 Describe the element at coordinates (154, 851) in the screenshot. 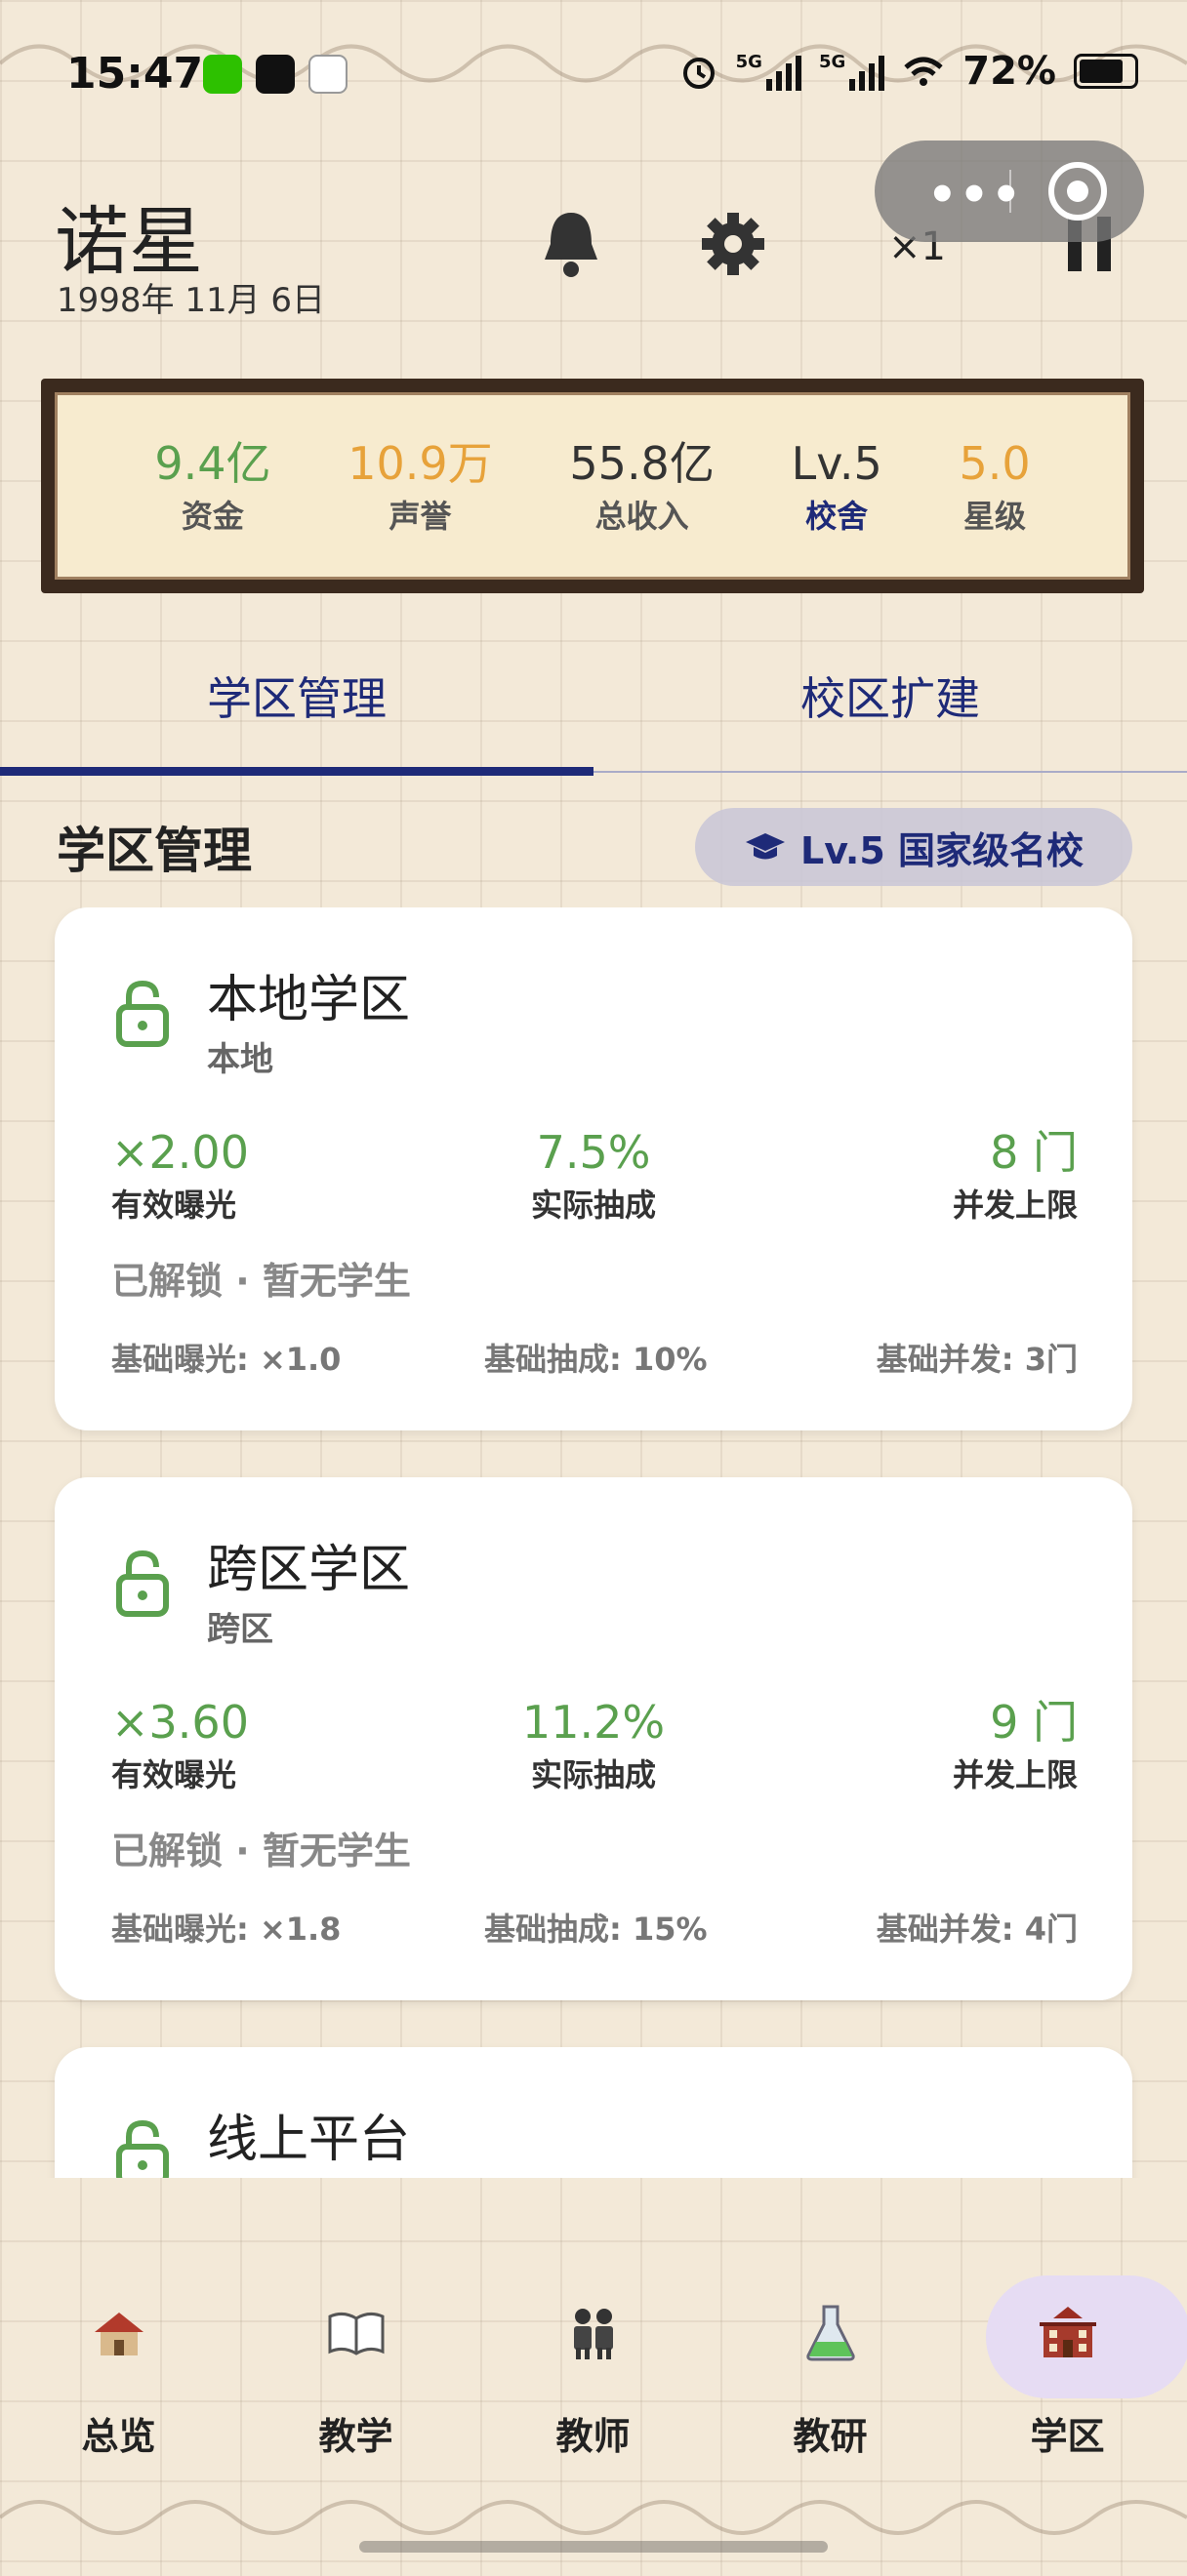

I see `section-title: 学区管理` at that location.